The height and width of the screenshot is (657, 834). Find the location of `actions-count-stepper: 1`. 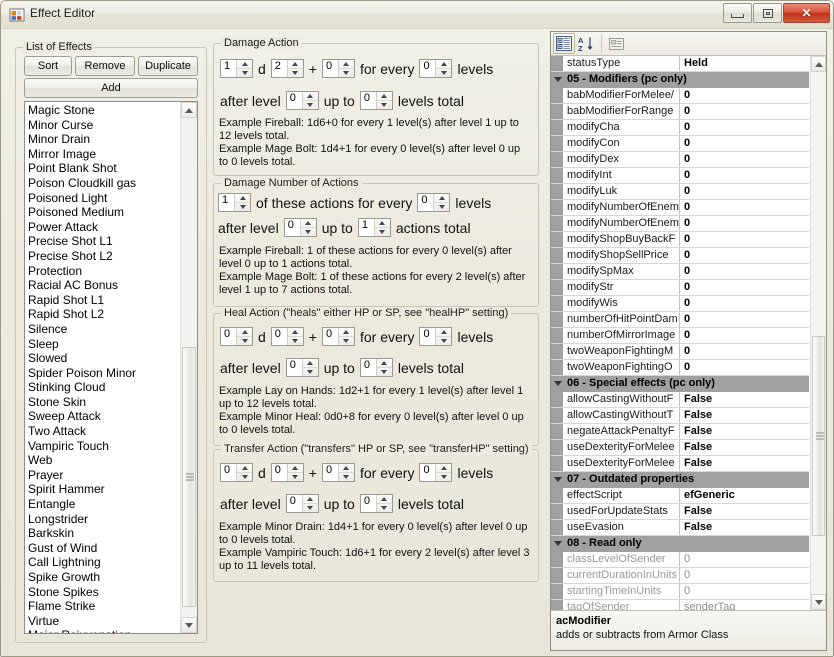

actions-count-stepper: 1 is located at coordinates (234, 202).